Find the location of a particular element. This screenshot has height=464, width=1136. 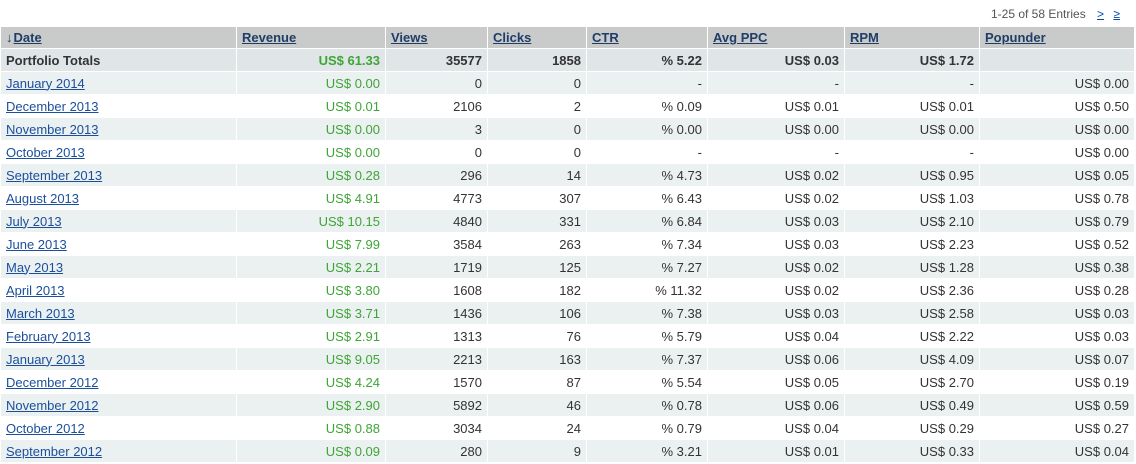

clicks-cell: 106 is located at coordinates (537, 313).